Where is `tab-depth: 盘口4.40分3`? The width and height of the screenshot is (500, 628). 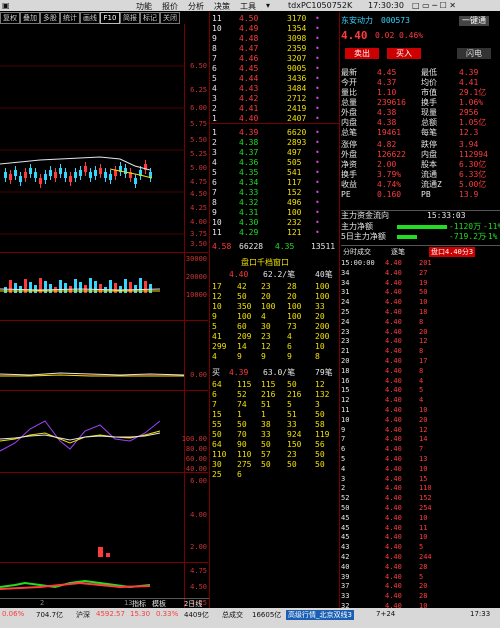 tab-depth: 盘口4.40分3 is located at coordinates (452, 252).